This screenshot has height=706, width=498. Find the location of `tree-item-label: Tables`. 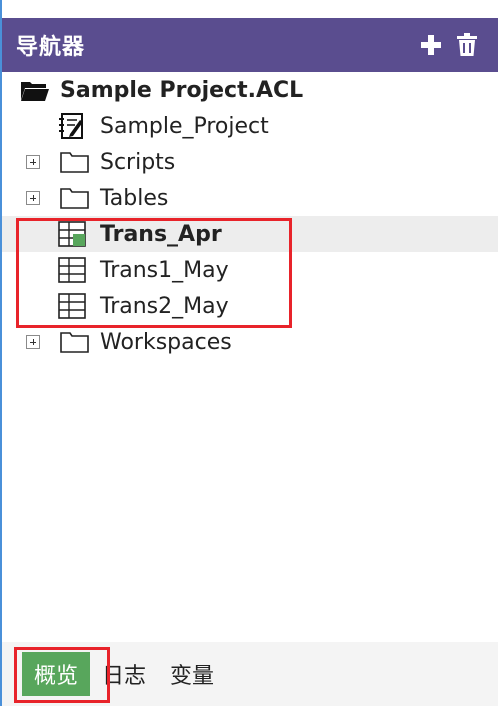

tree-item-label: Tables is located at coordinates (134, 198).